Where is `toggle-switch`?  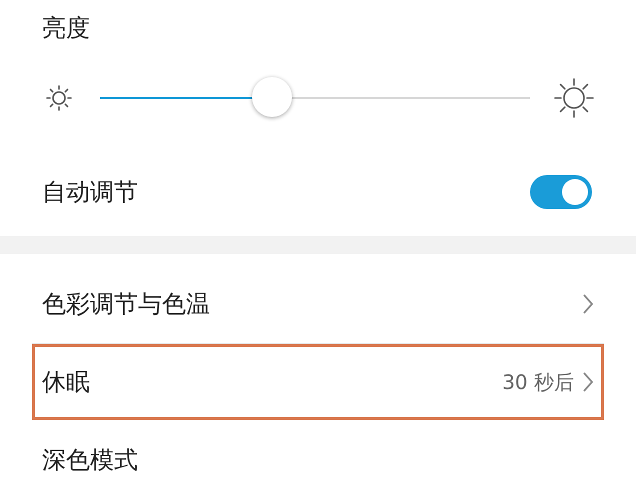 toggle-switch is located at coordinates (561, 192).